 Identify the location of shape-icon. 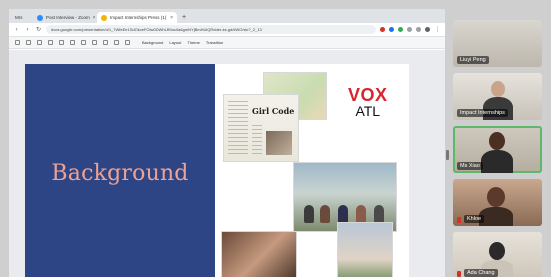
(116, 42).